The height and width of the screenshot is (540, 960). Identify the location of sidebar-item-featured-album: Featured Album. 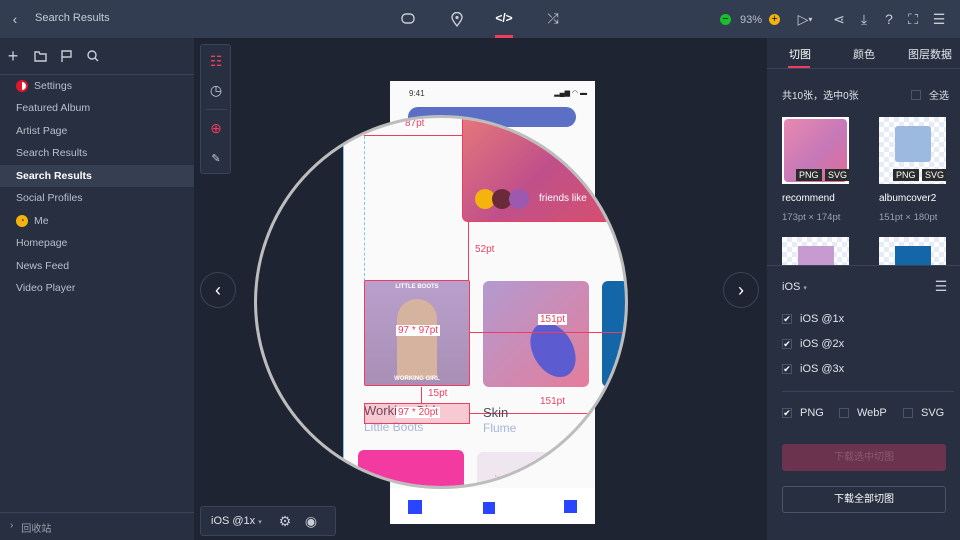
(97, 108).